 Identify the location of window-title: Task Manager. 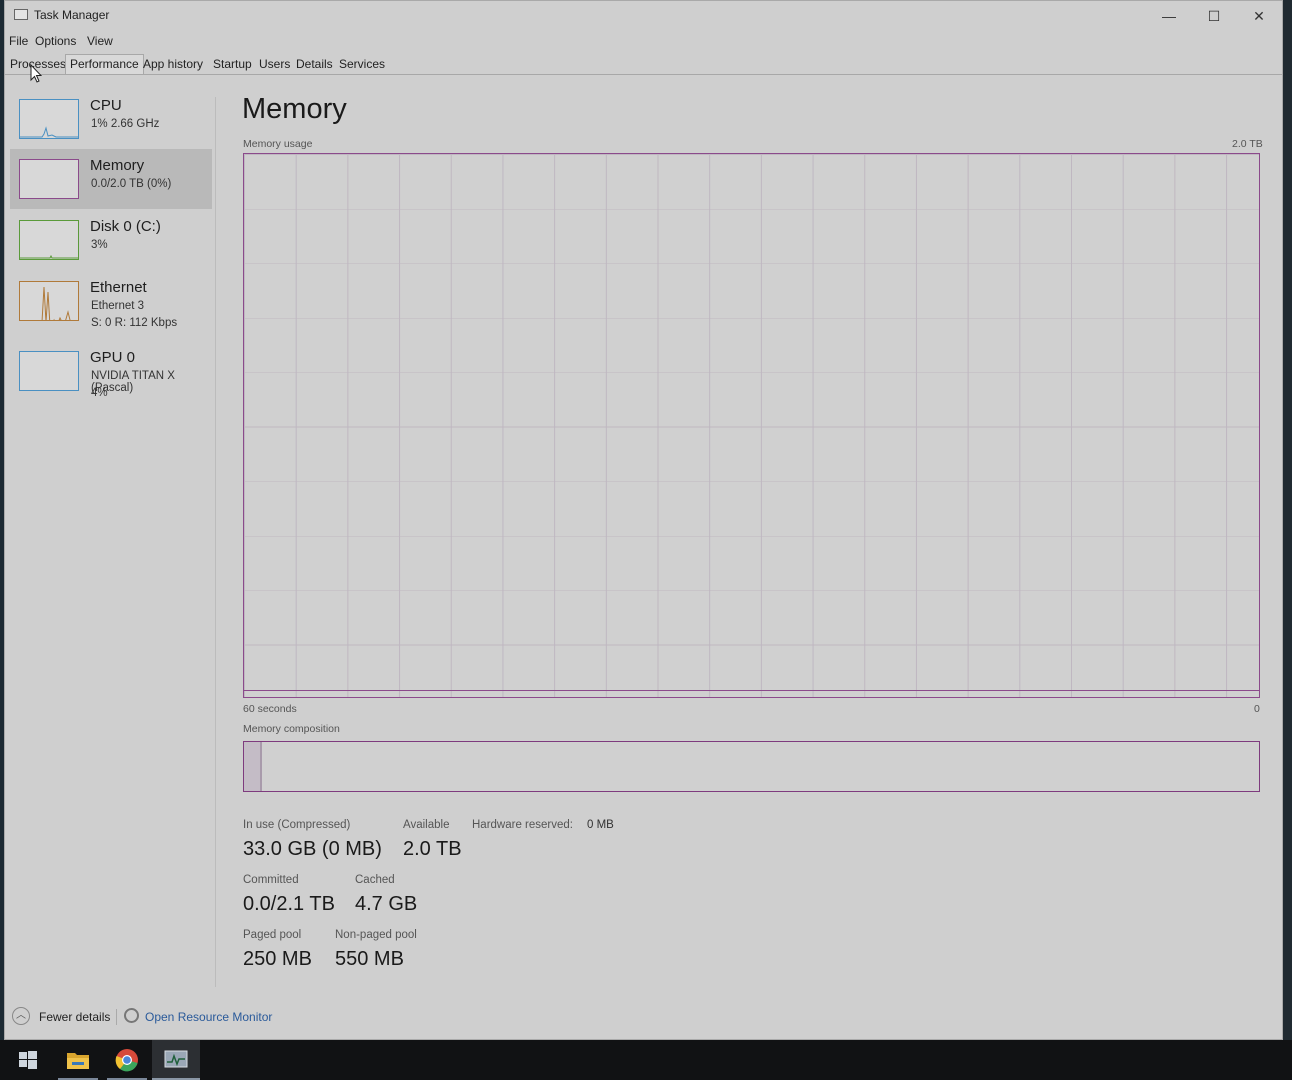
(72, 15).